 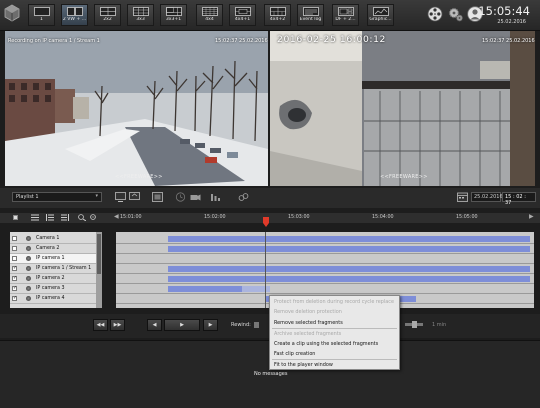 I want to click on layout-3x3-button: 3x3, so click(x=140, y=15).